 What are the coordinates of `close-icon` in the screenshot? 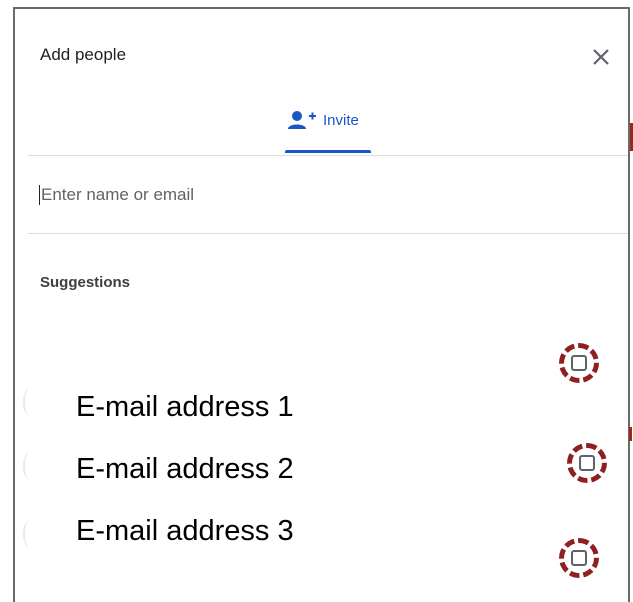 It's located at (601, 57).